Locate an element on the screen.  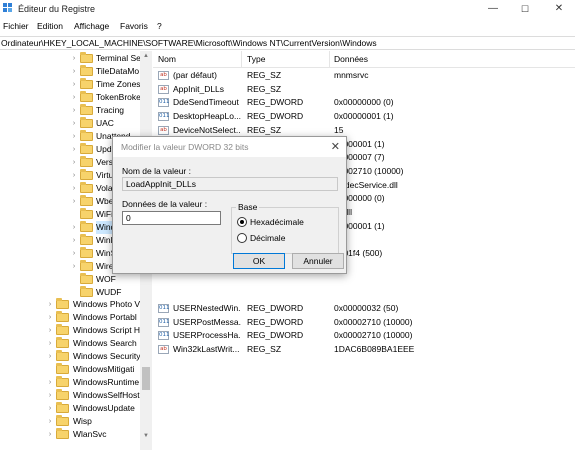
tree-node-label: Wbe is located at coordinates (105, 201).